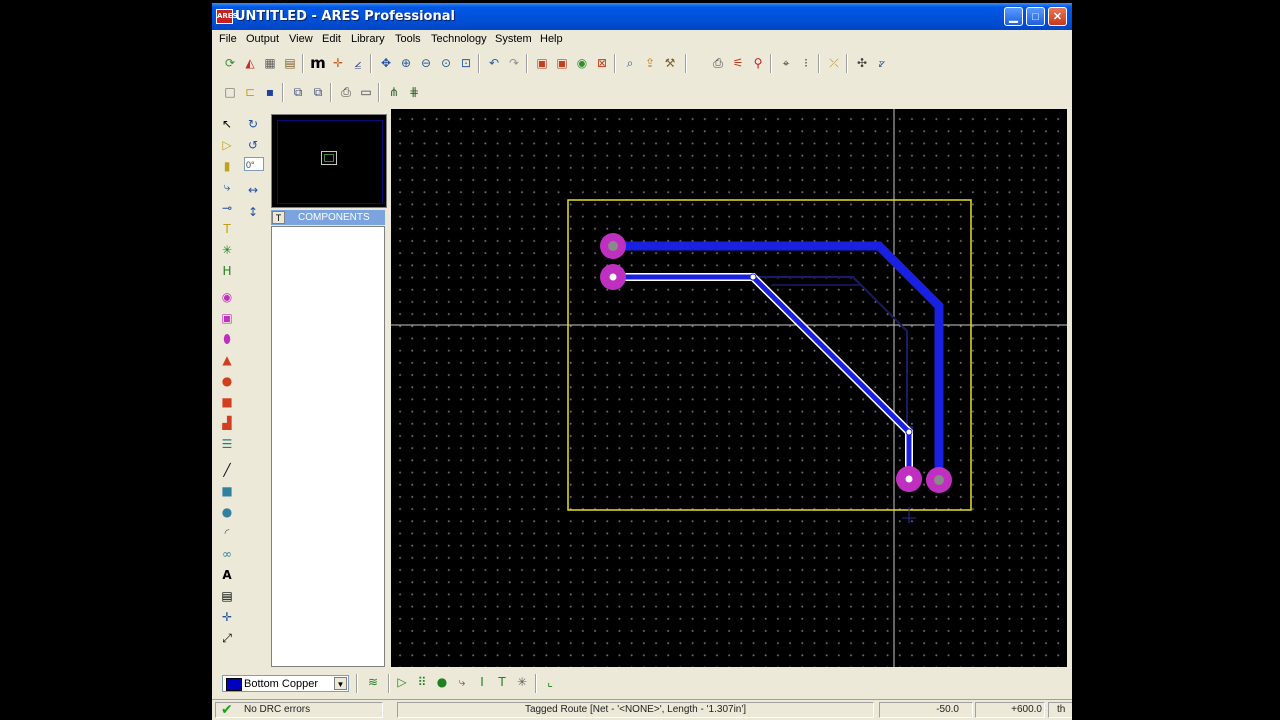 This screenshot has width=1280, height=720. What do you see at coordinates (270, 63) in the screenshot?
I see `grid-icon: ▦` at bounding box center [270, 63].